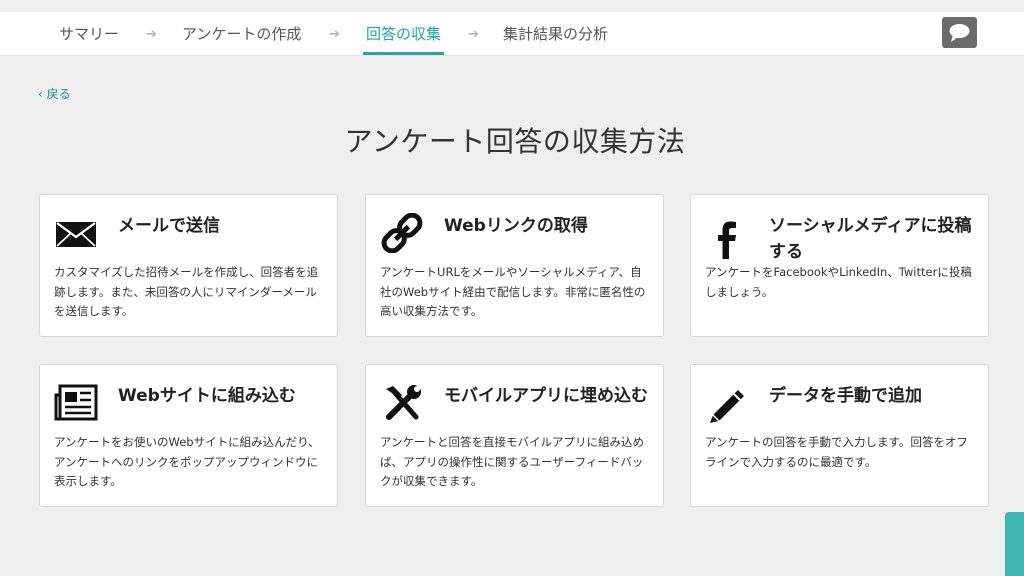 This screenshot has height=576, width=1024. Describe the element at coordinates (512, 6) in the screenshot. I see `top-strip` at that location.